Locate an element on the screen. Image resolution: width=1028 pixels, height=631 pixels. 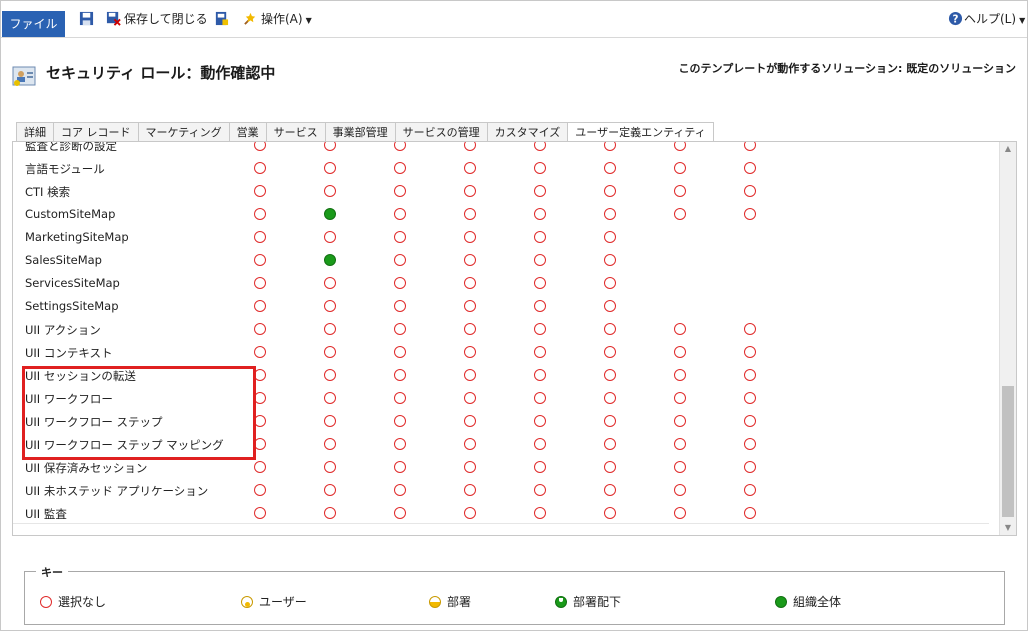
scroll-down-arrow: ▼ is located at coordinates (1008, 528).